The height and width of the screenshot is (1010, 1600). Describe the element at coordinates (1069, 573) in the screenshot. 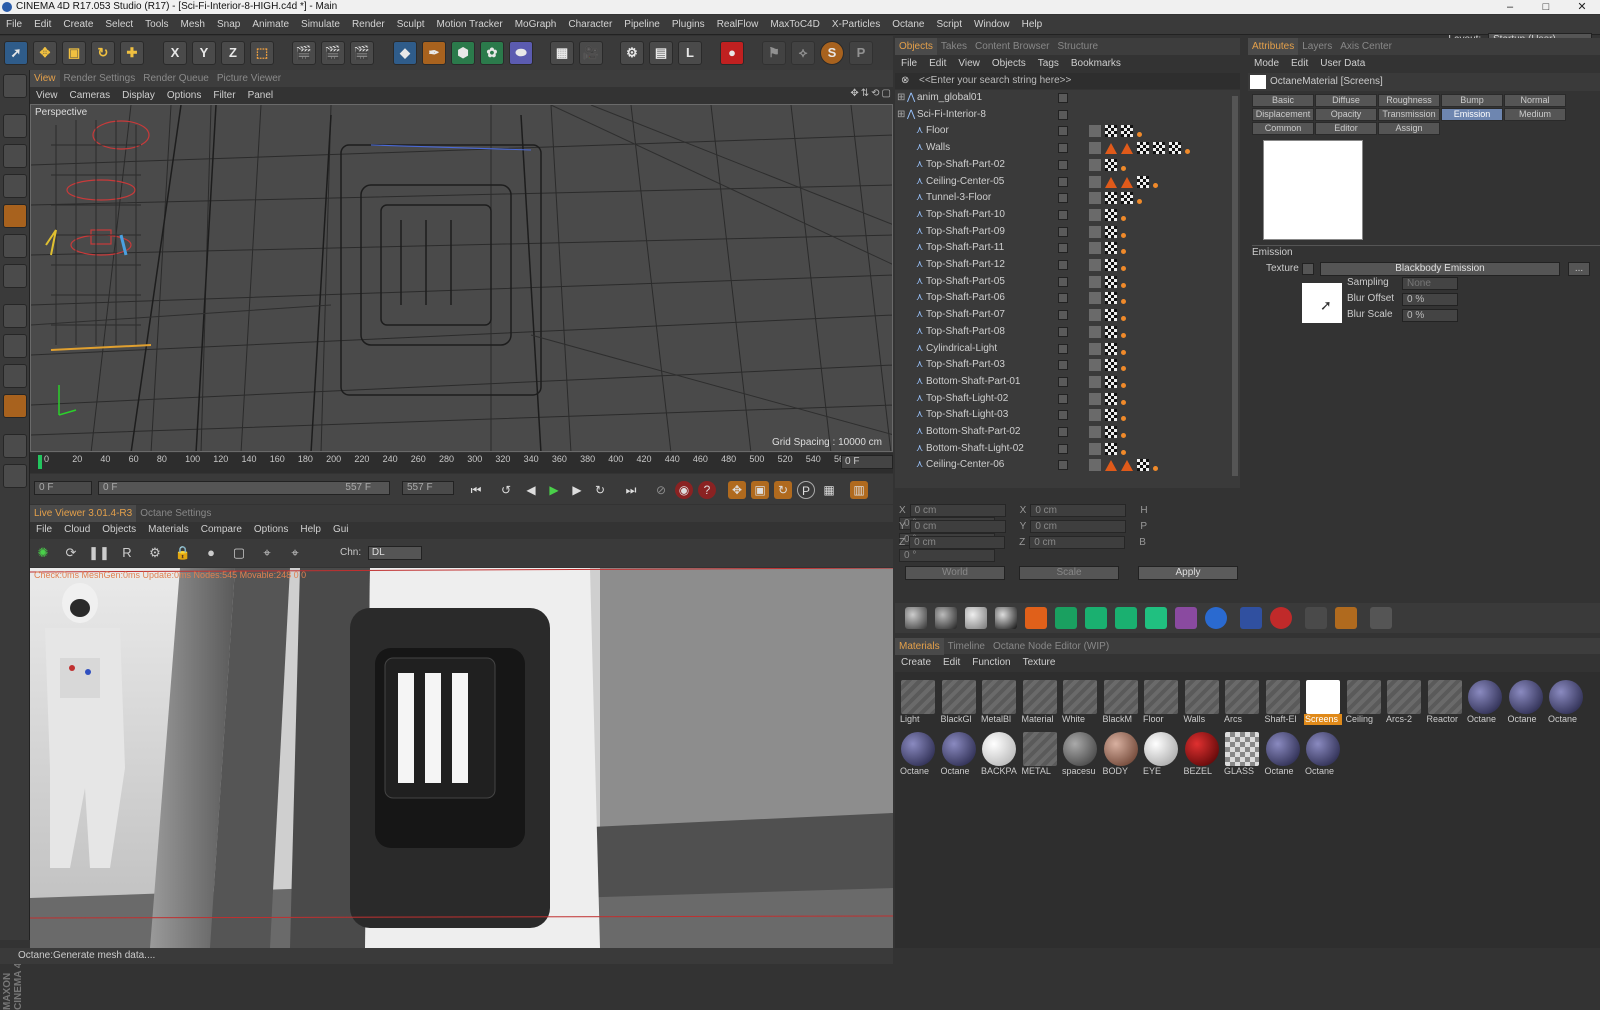

I see `size-mode-select: Scale` at that location.